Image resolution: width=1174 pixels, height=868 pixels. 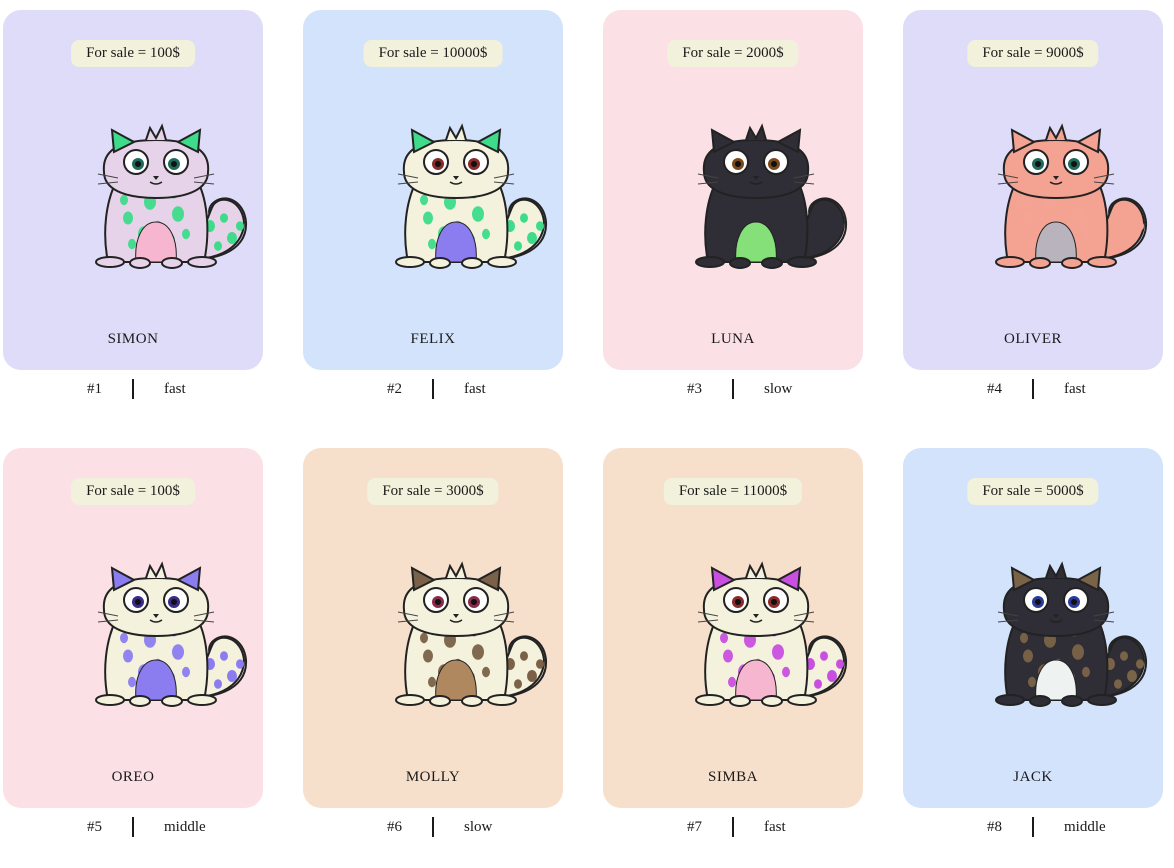 What do you see at coordinates (133, 827) in the screenshot?
I see `cat-meta: #5 middle` at bounding box center [133, 827].